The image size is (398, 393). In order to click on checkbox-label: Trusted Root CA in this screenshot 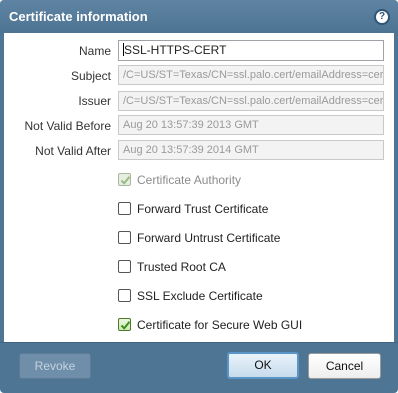, I will do `click(181, 267)`.